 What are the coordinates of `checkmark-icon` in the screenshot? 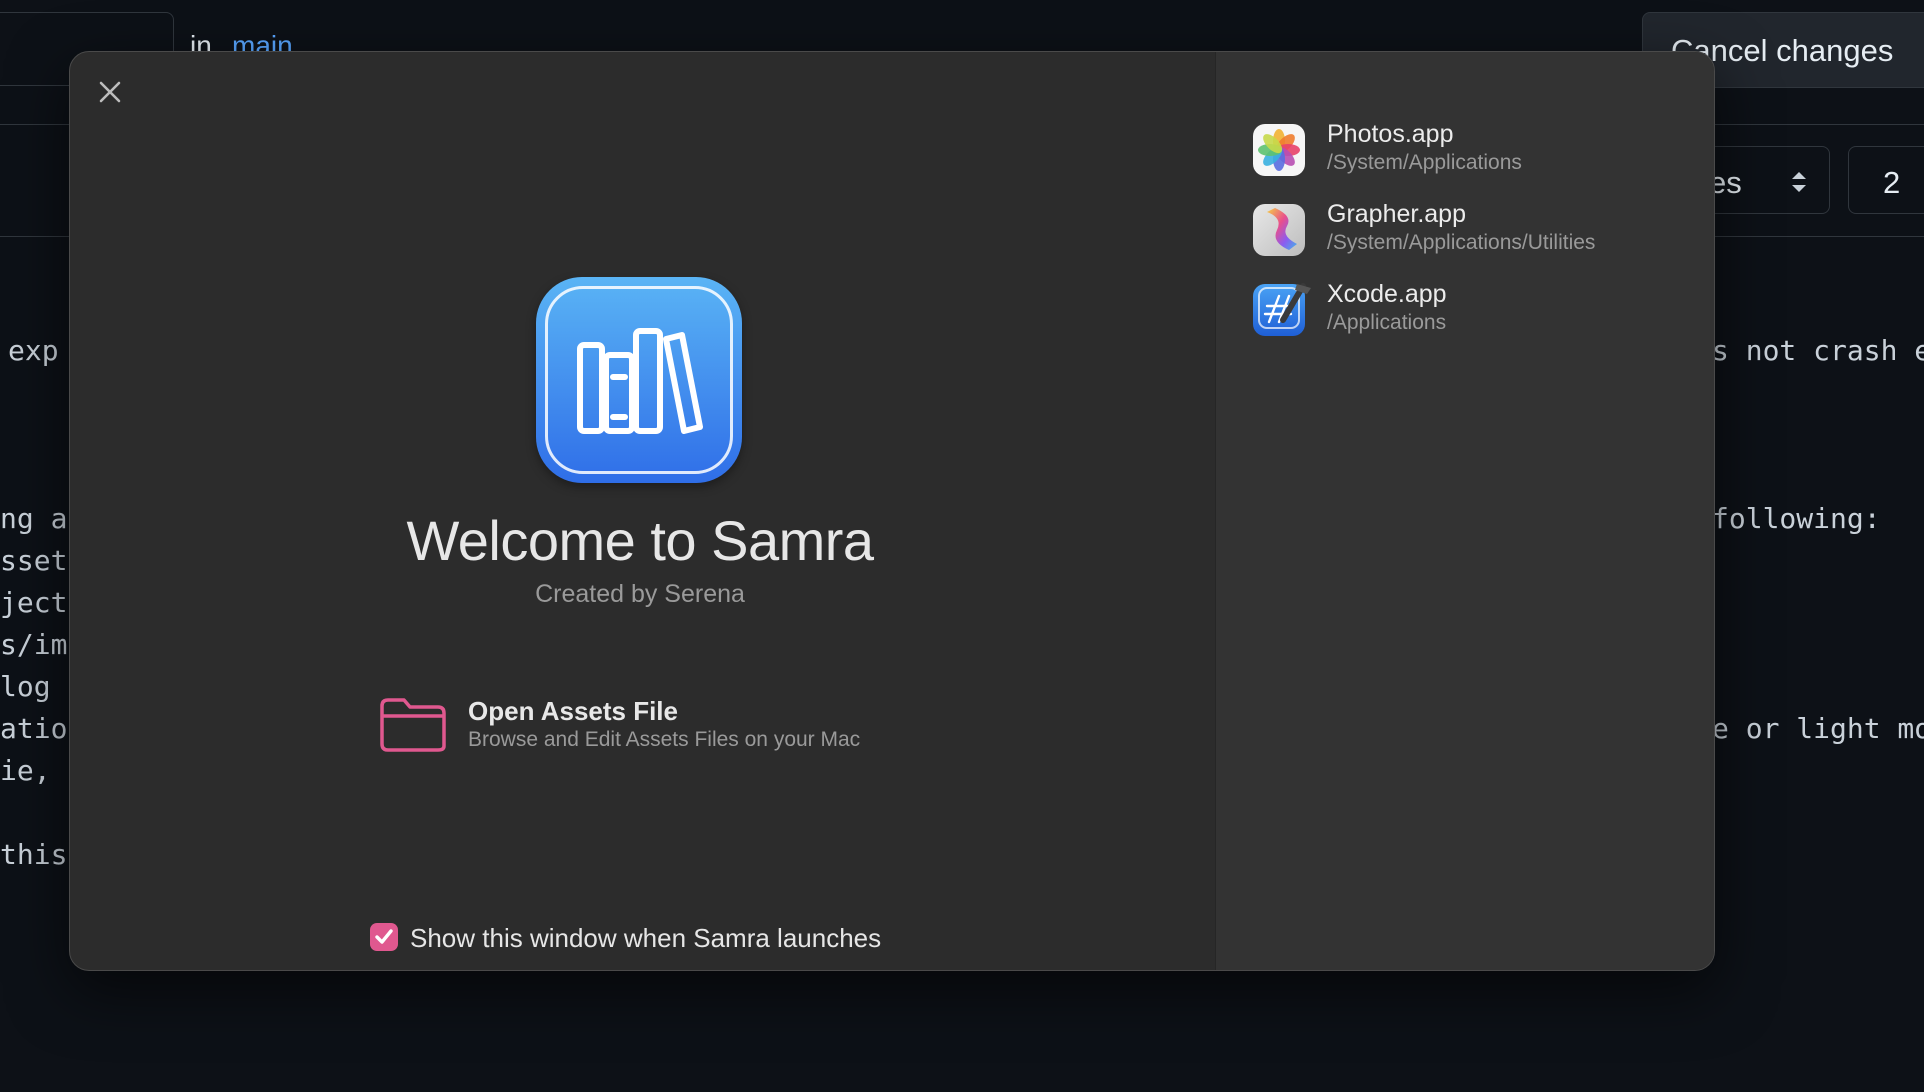 It's located at (384, 936).